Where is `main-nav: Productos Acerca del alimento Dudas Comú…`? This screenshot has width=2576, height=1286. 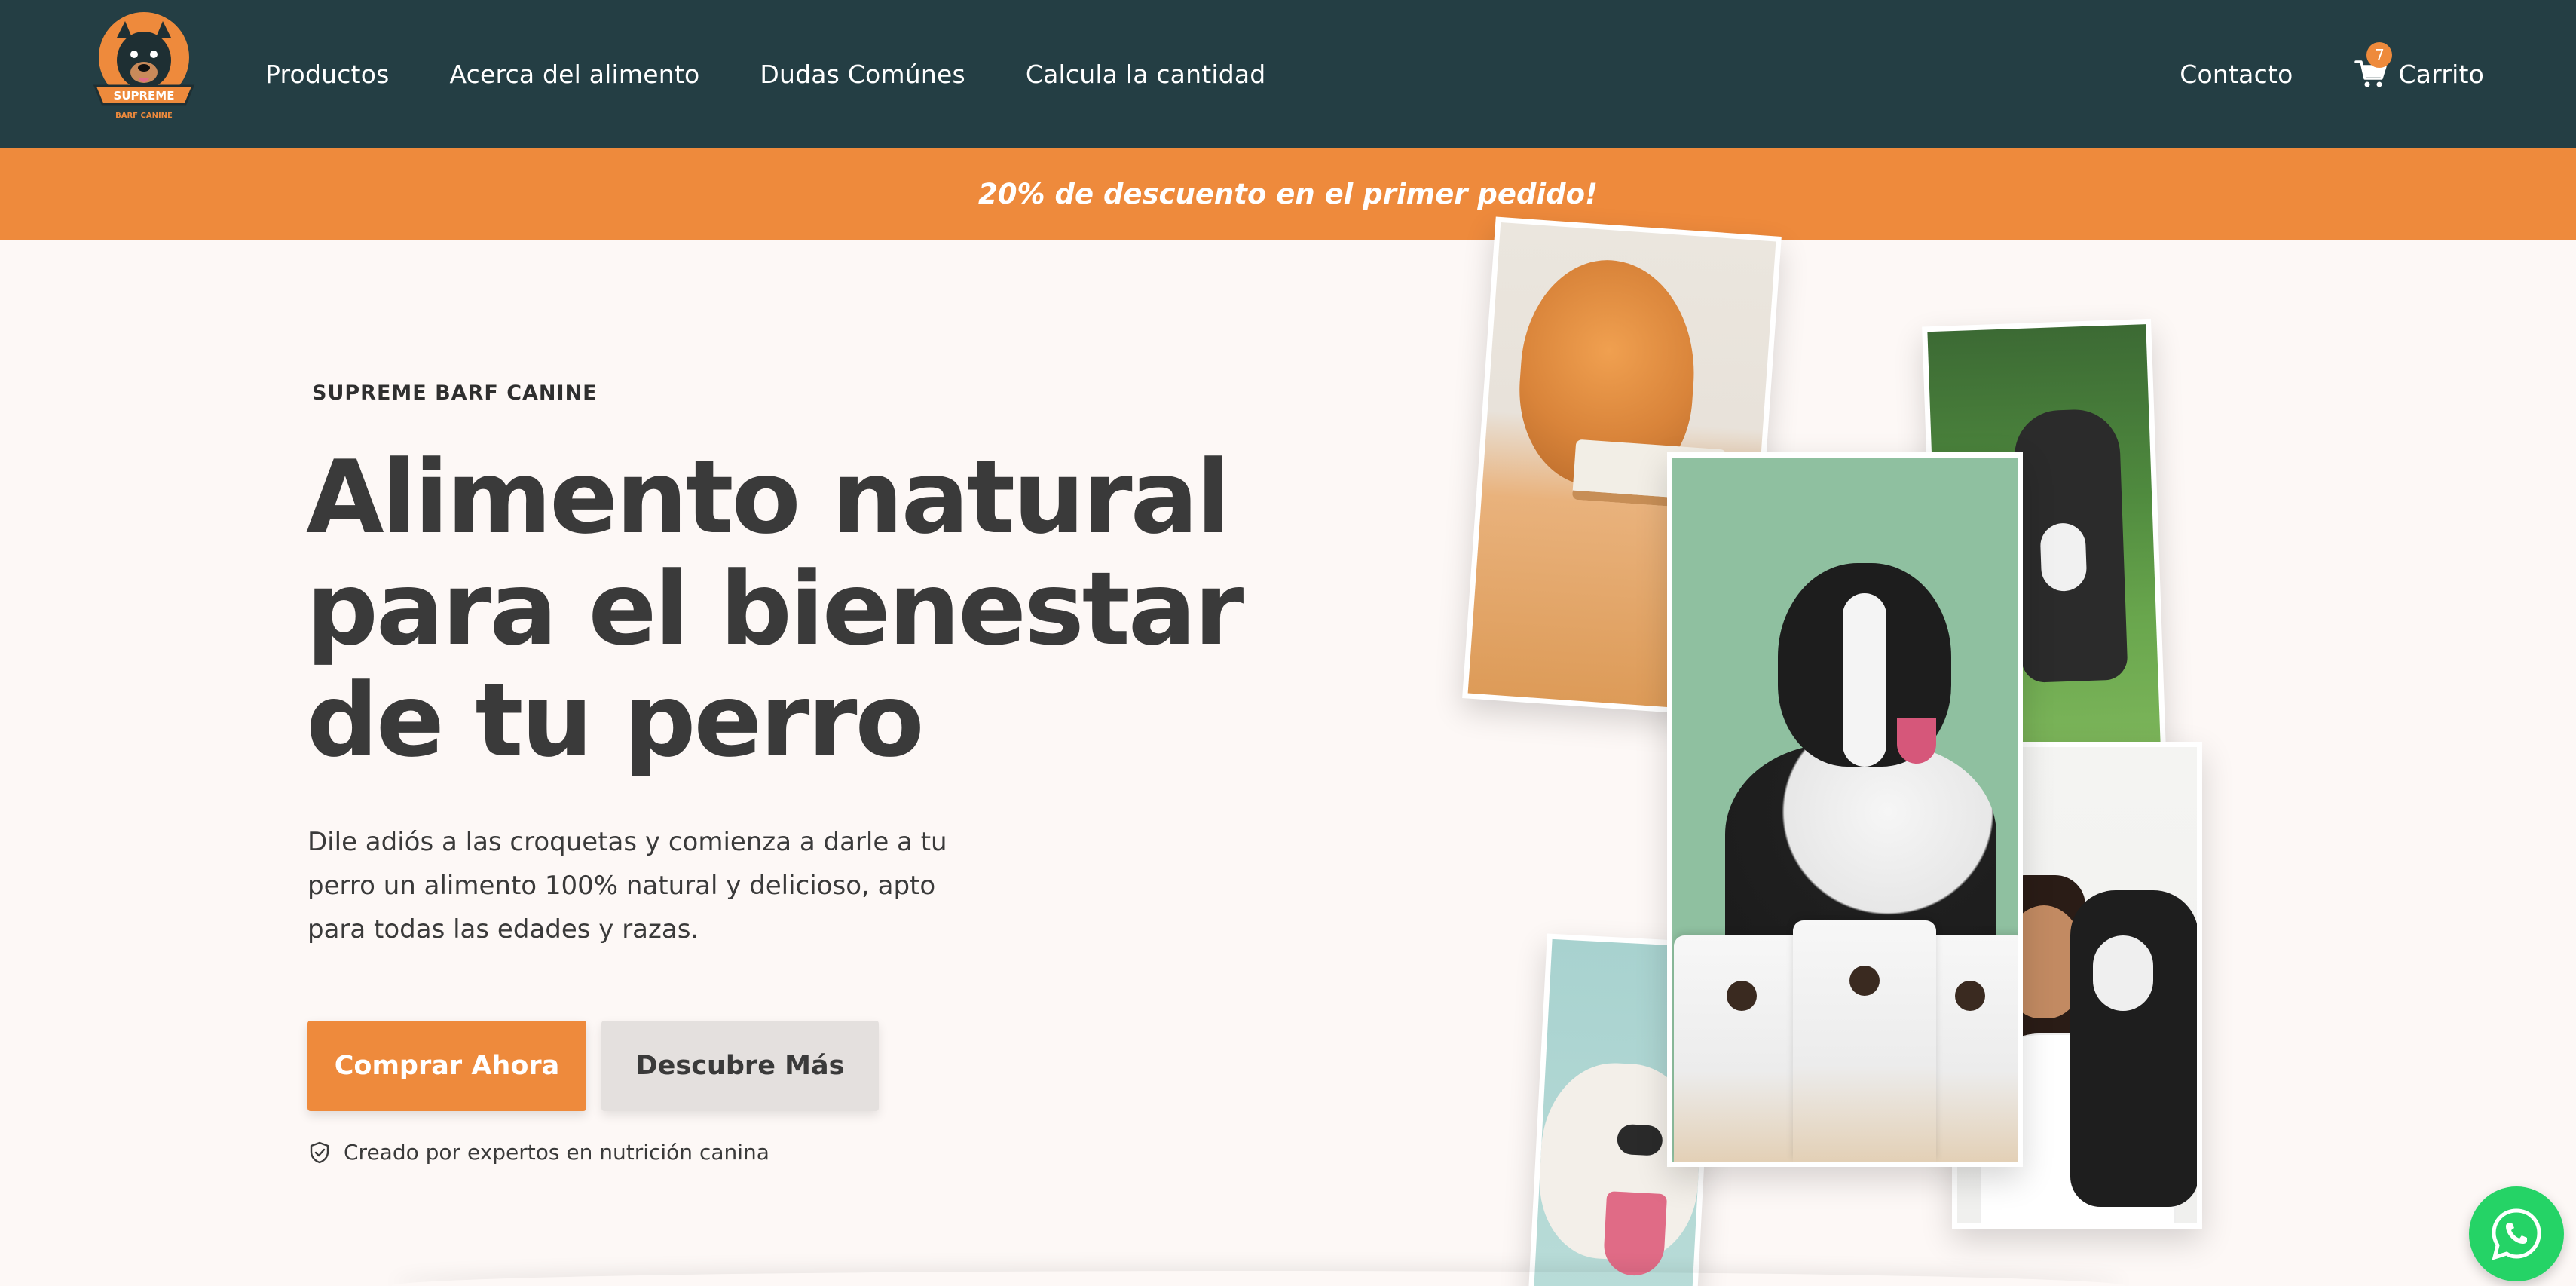
main-nav: Productos Acerca del alimento Dudas Comú… is located at coordinates (765, 74).